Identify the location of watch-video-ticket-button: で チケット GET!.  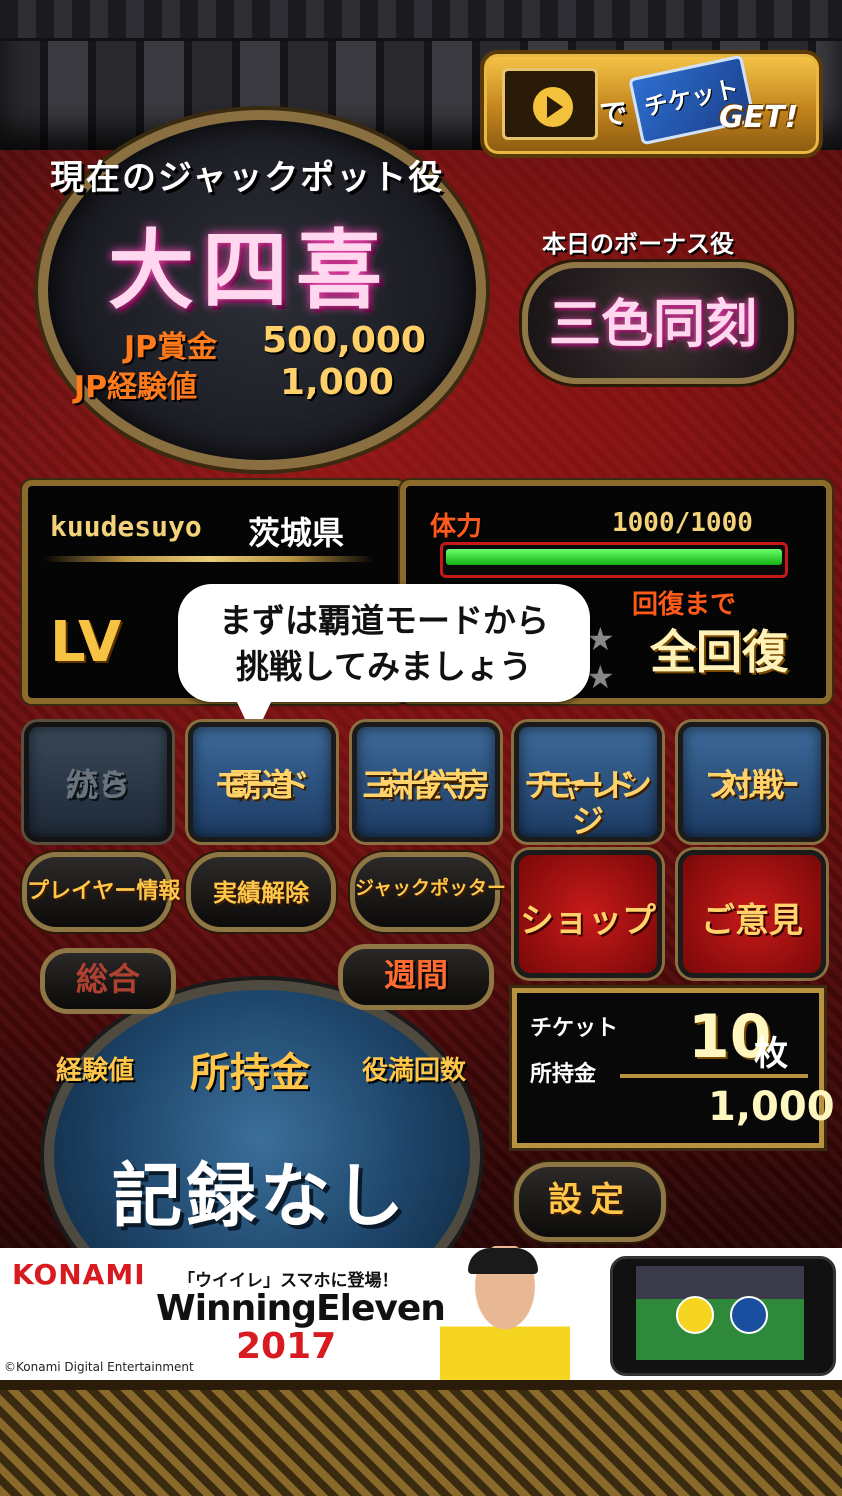
(651, 104).